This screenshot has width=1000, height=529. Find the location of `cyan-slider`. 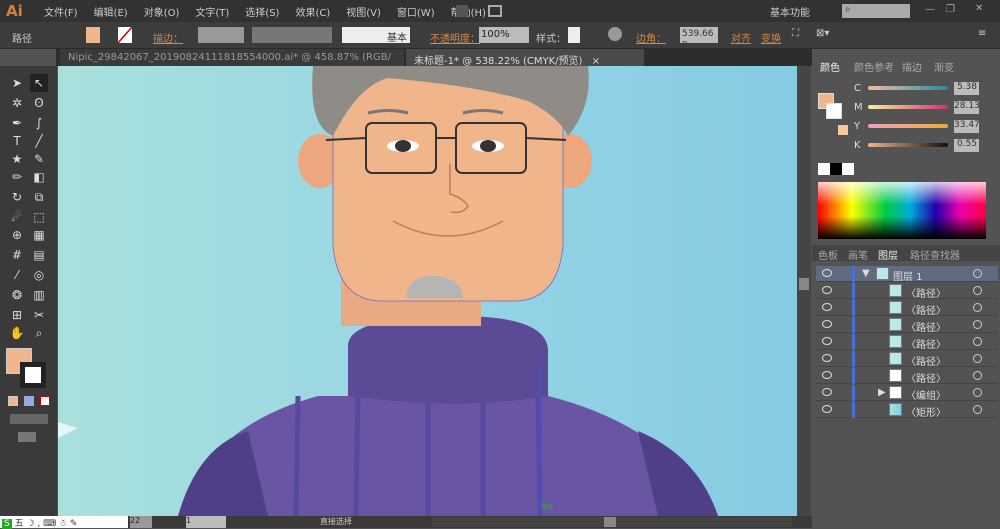

cyan-slider is located at coordinates (908, 88).